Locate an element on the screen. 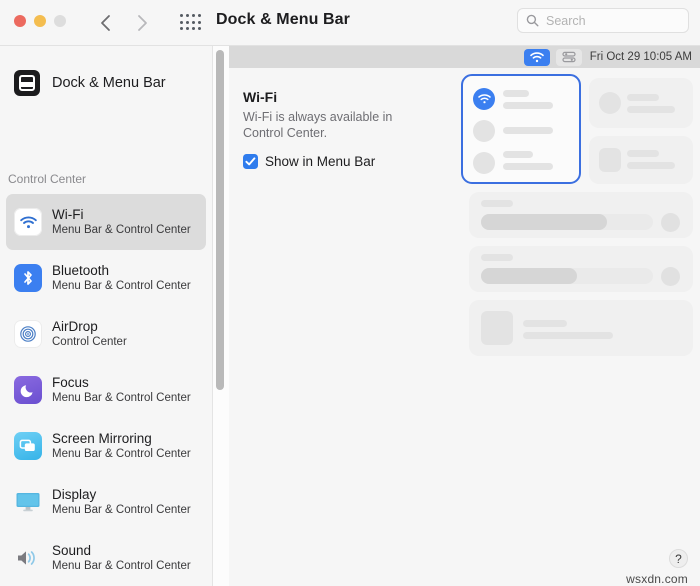  search-input is located at coordinates (611, 20).